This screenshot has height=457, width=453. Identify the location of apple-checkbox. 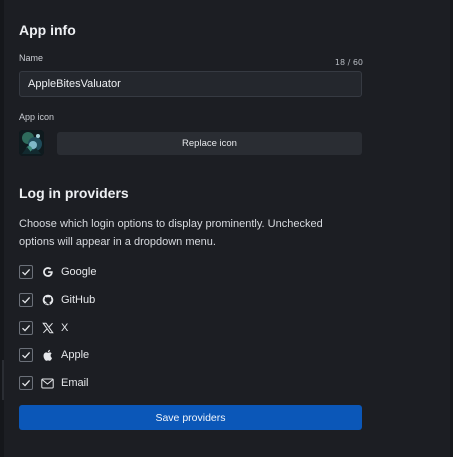
(26, 355).